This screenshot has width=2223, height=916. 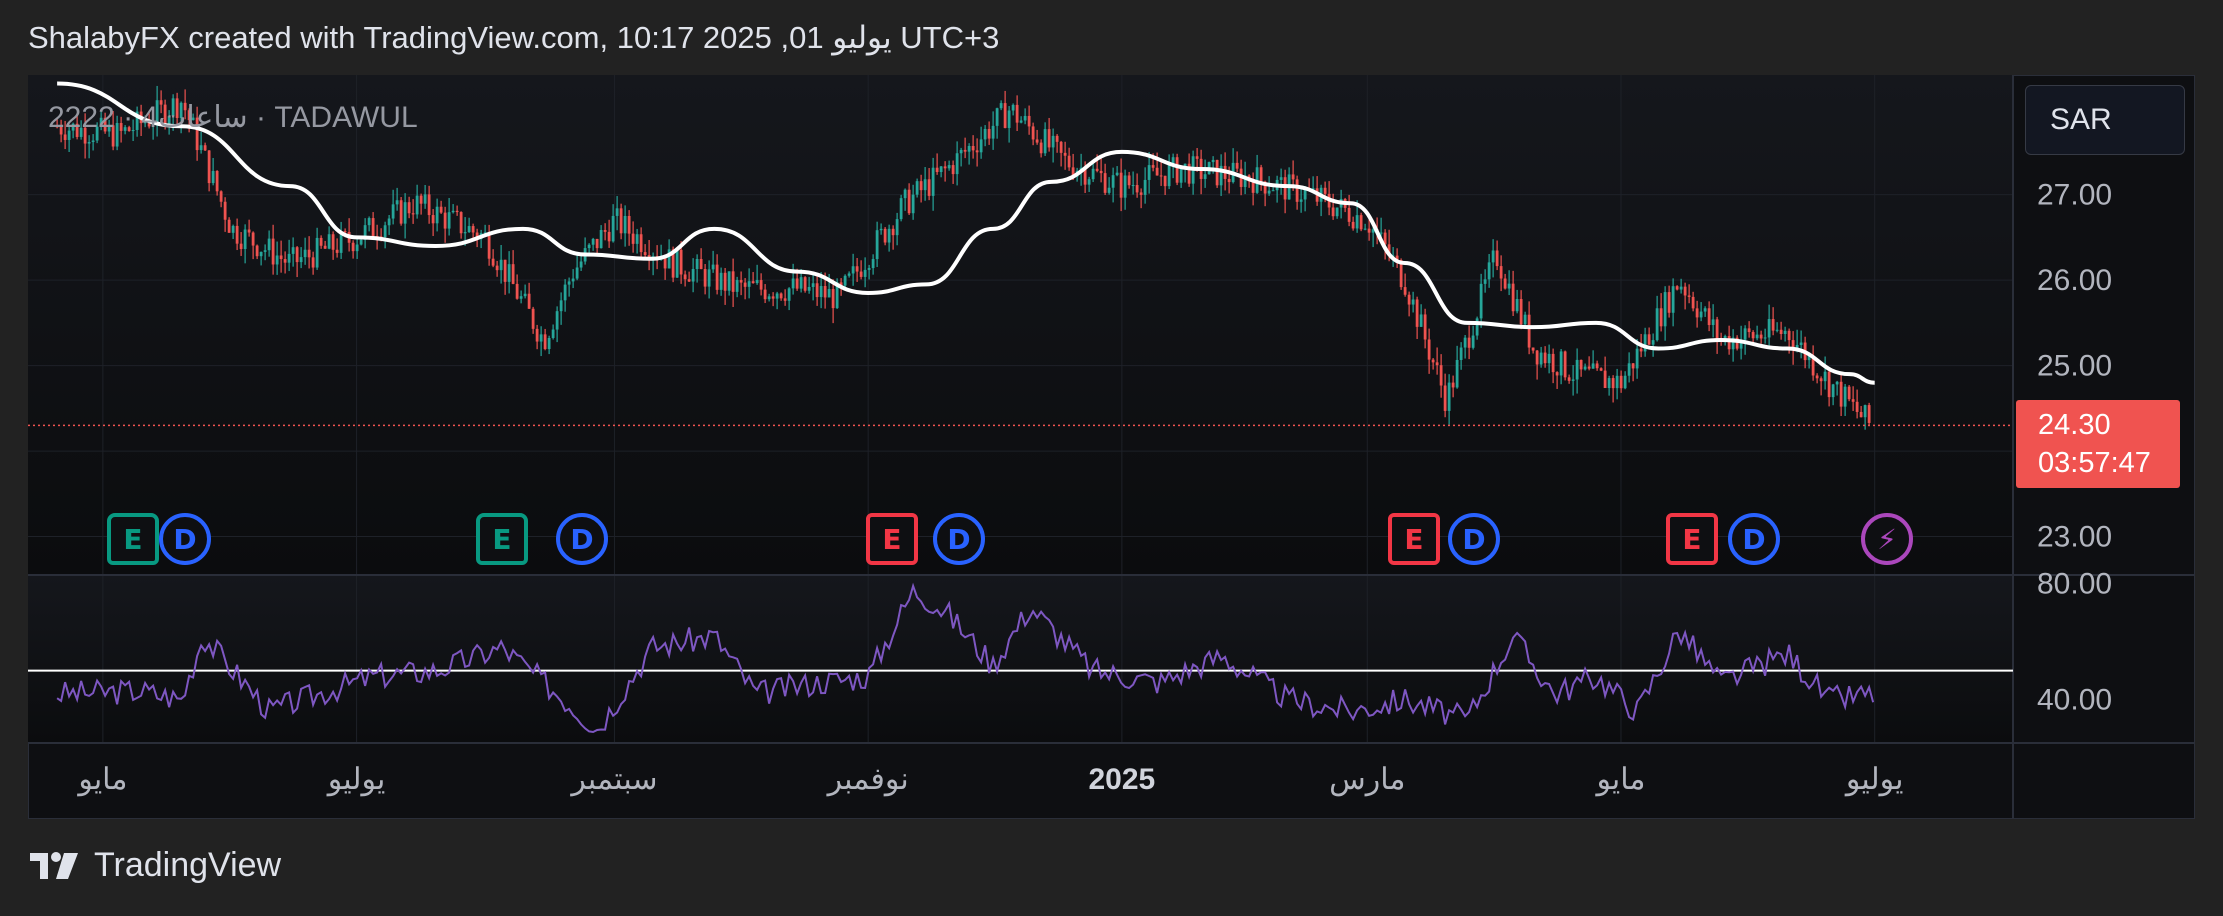 I want to click on tradingview-logo: TradingView, so click(x=154, y=865).